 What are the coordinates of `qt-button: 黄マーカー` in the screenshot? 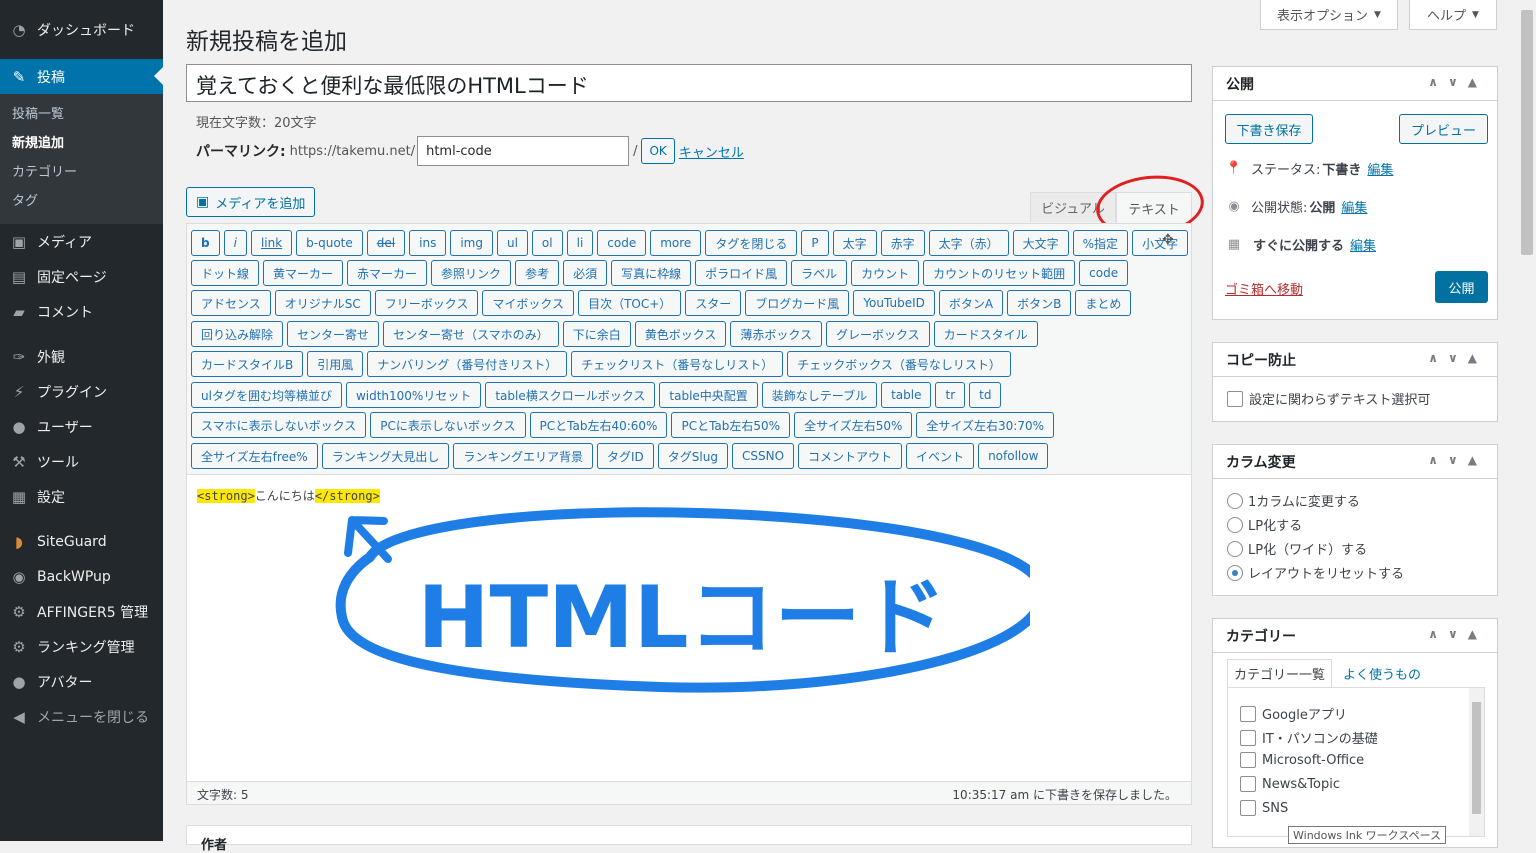 It's located at (303, 273).